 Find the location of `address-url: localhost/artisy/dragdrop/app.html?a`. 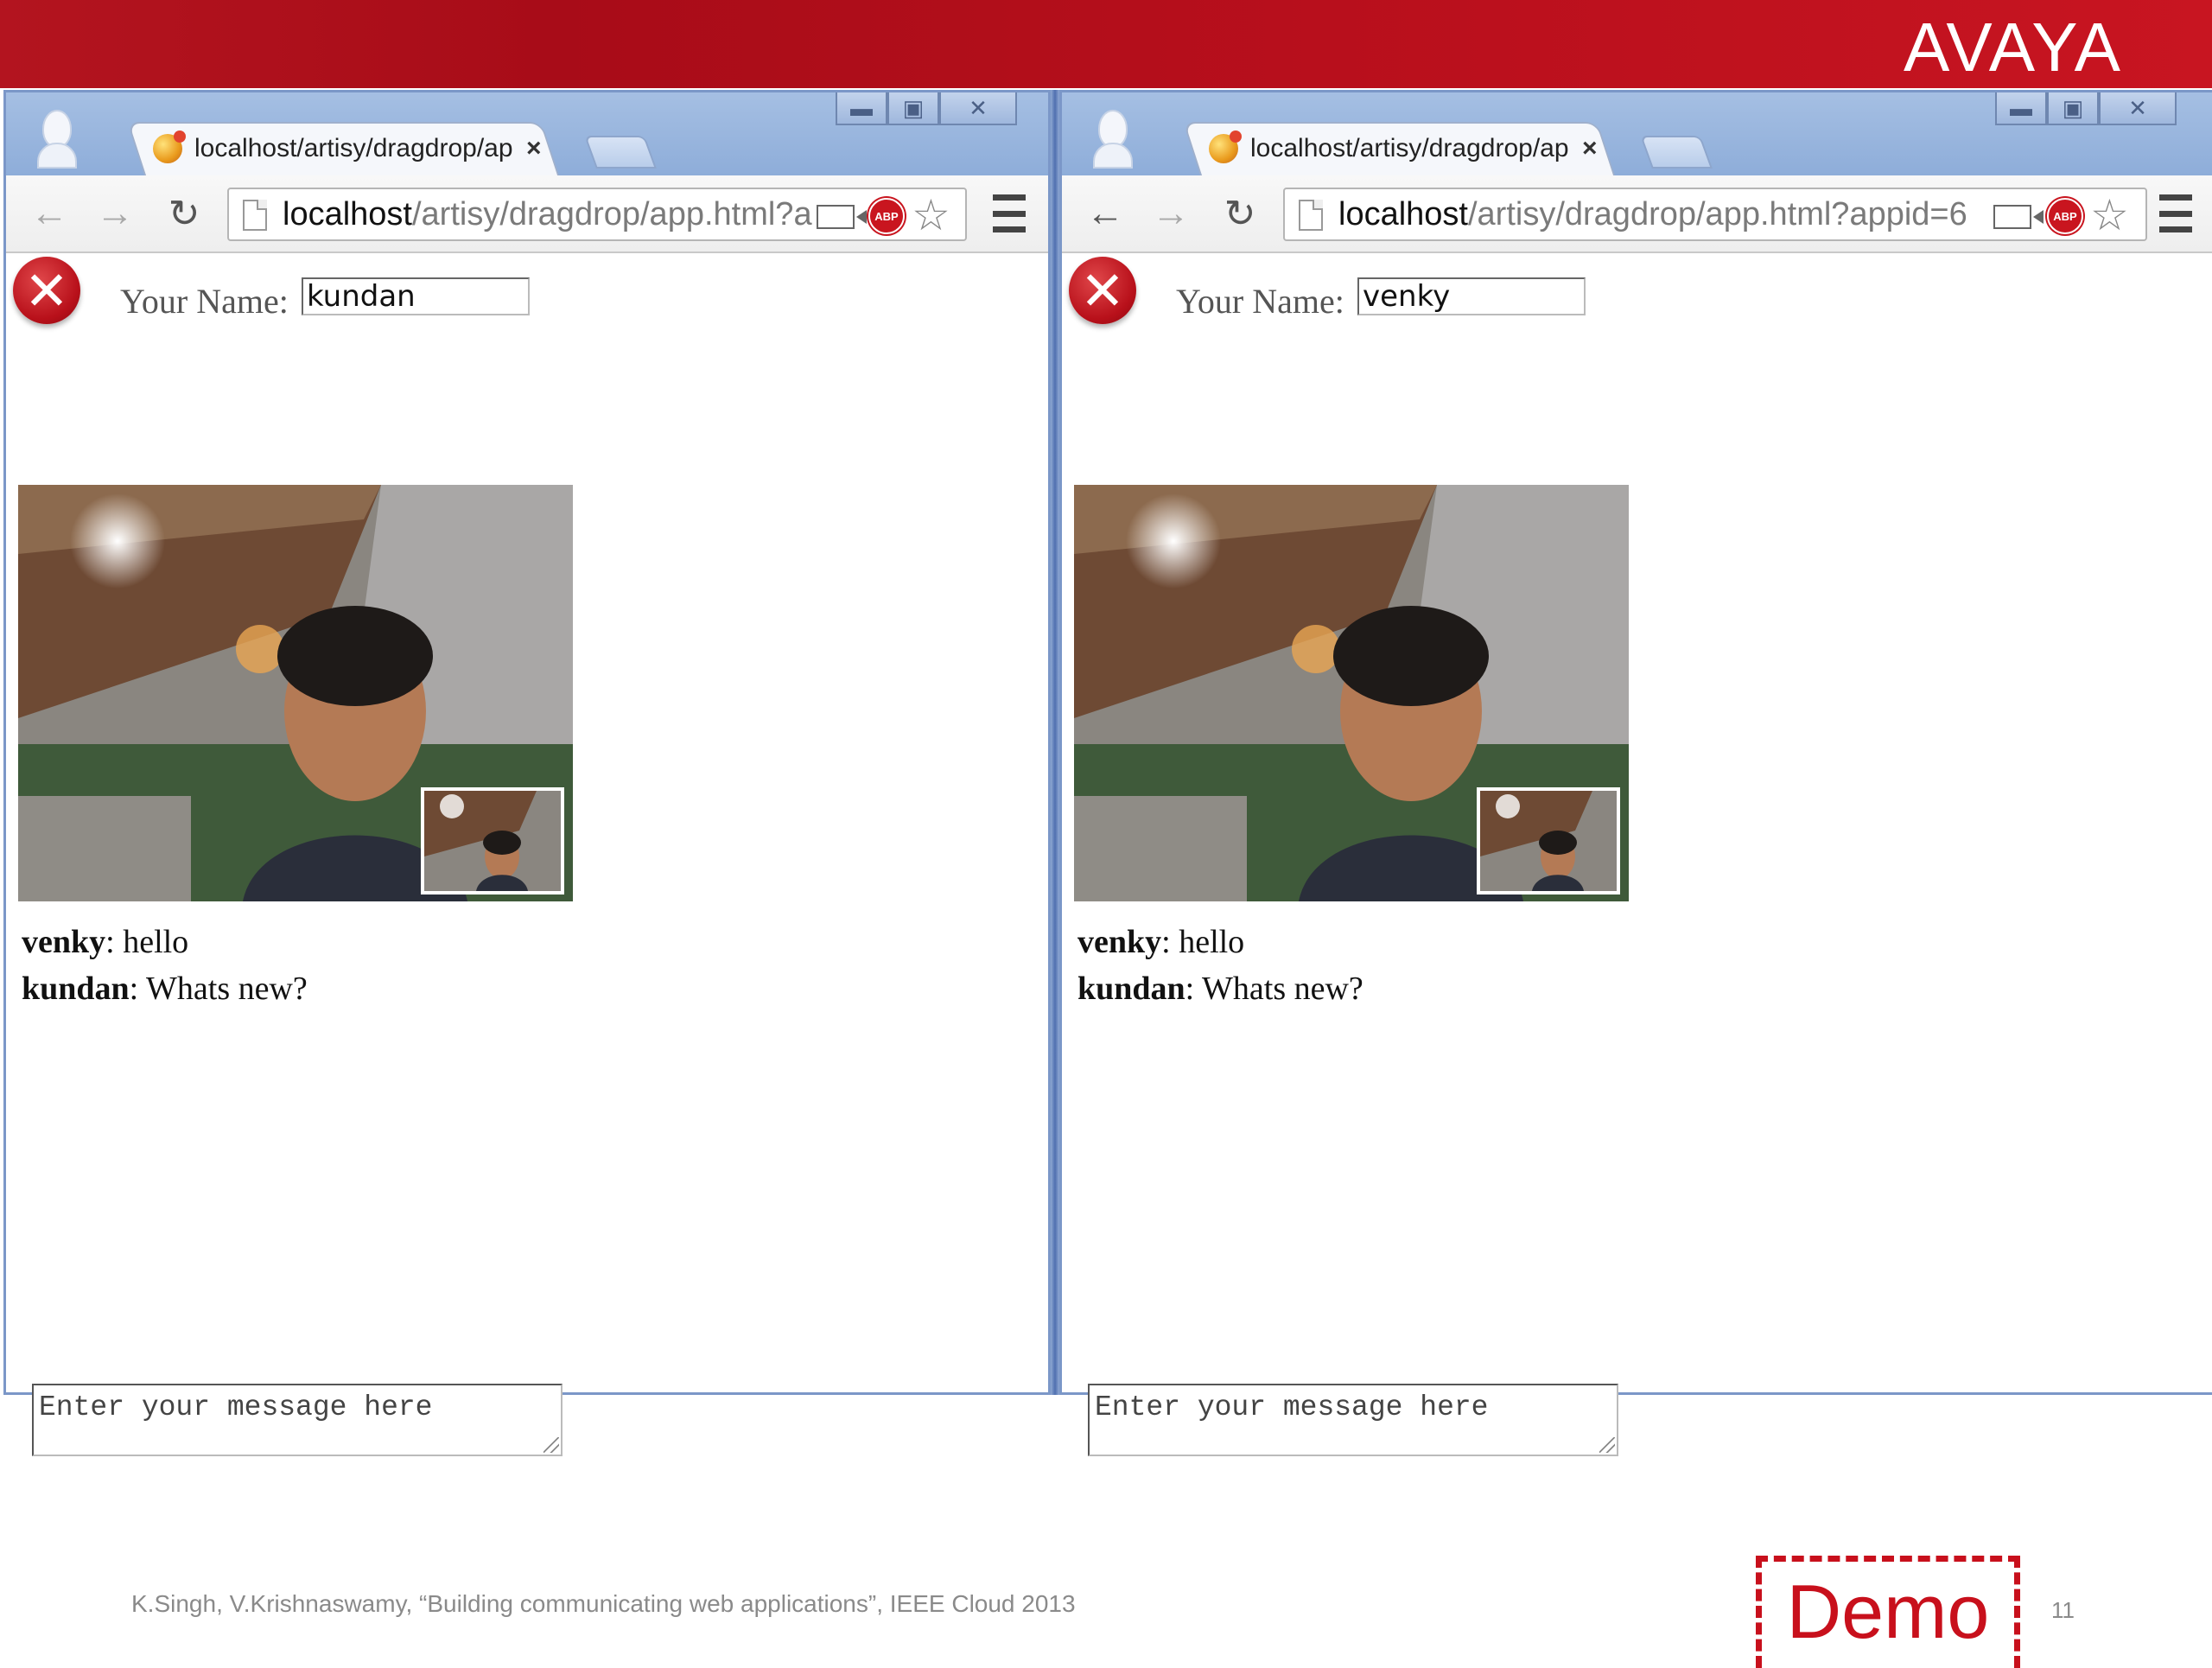

address-url: localhost/artisy/dragdrop/app.html?a is located at coordinates (547, 214).